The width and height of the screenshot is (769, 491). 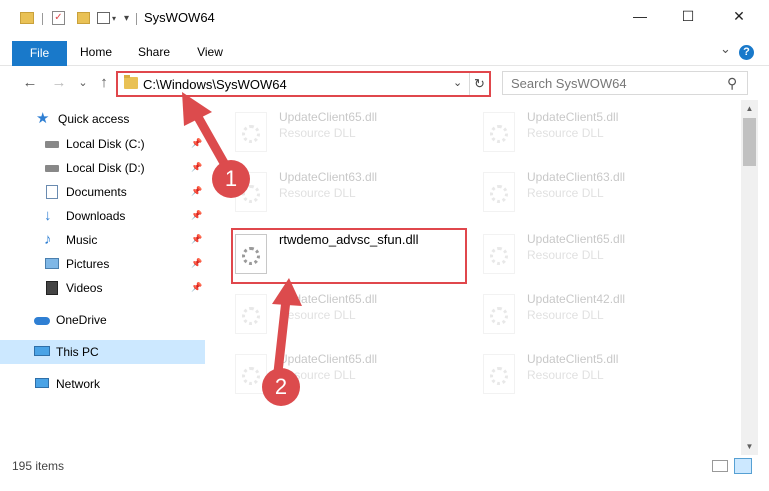 I want to click on sidebar-item-local-disk-d: Local Disk (D:), so click(x=94, y=168).